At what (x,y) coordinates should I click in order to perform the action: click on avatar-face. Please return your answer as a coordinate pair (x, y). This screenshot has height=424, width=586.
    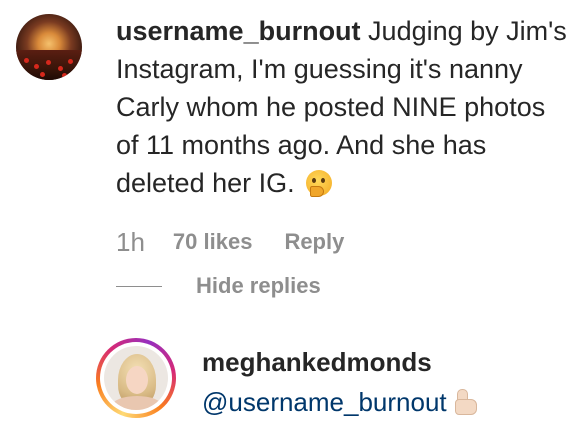
    Looking at the image, I should click on (137, 380).